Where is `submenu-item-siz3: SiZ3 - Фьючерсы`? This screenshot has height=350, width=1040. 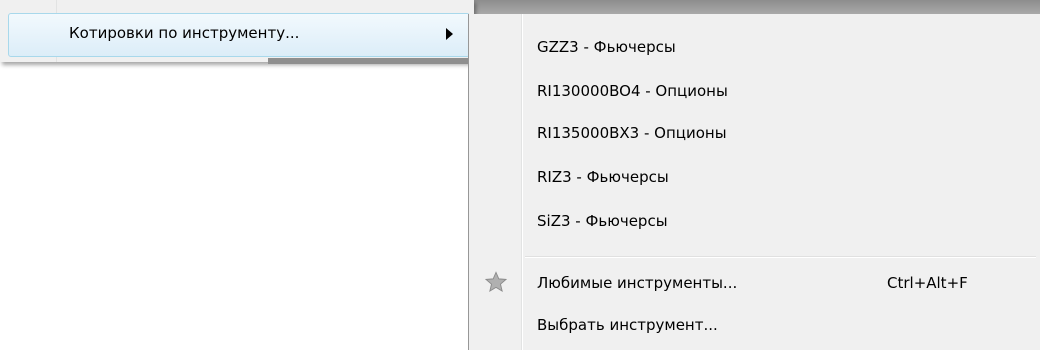
submenu-item-siz3: SiZ3 - Фьючерсы is located at coordinates (602, 221).